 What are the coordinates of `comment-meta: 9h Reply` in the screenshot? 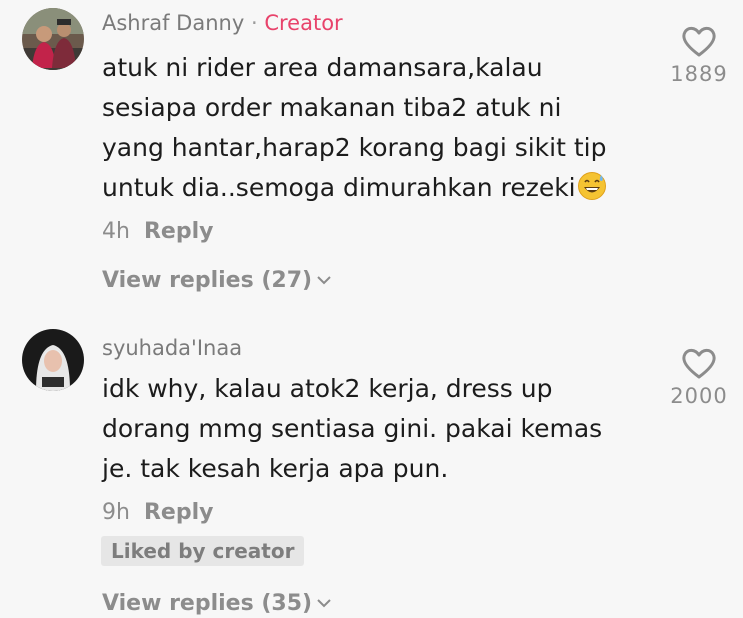 It's located at (157, 513).